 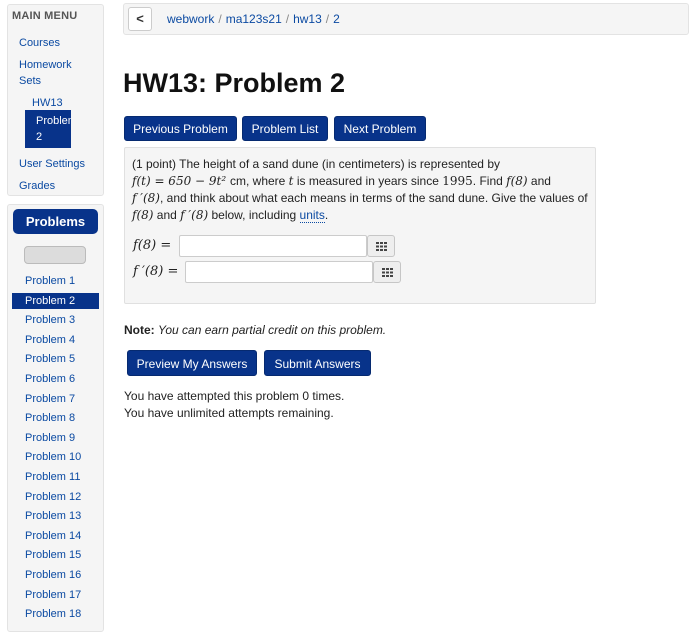 I want to click on problem-list-item: Problem 16, so click(x=55, y=576).